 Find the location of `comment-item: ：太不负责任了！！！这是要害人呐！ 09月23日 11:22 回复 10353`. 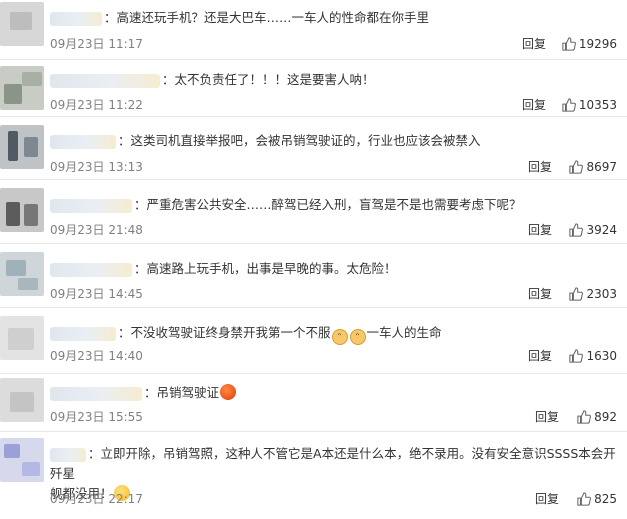

comment-item: ：太不负责任了！！！这是要害人呐！ 09月23日 11:22 回复 10353 is located at coordinates (313, 88).